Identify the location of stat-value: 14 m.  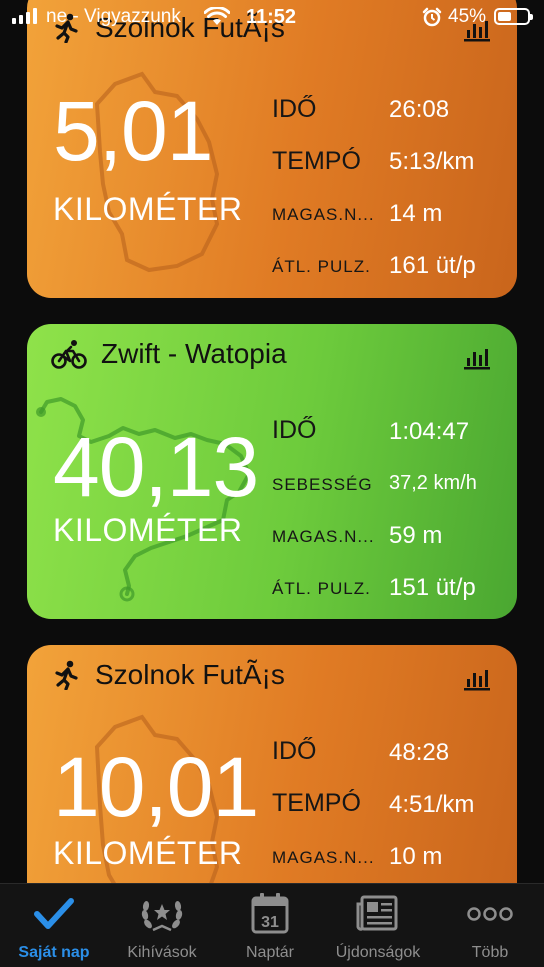
(416, 213).